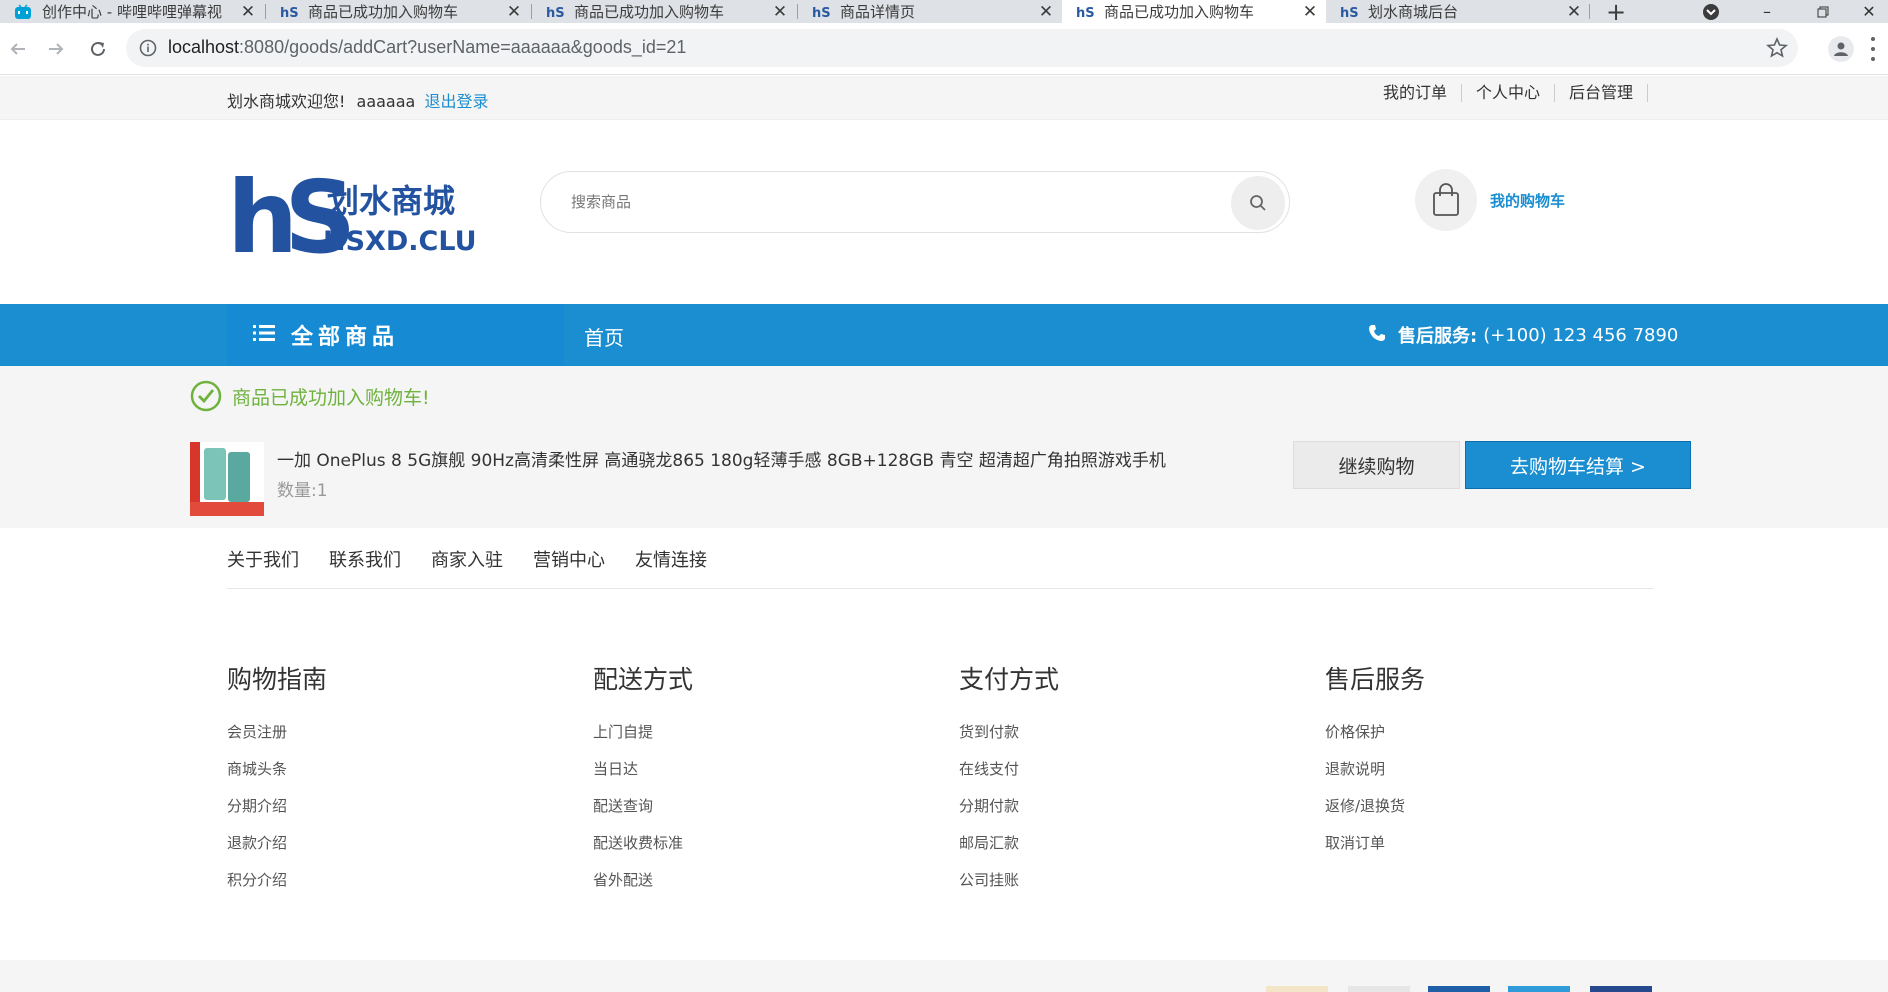 The image size is (1888, 992). Describe the element at coordinates (1527, 200) in the screenshot. I see `my-cart-link: 我的购物车` at that location.